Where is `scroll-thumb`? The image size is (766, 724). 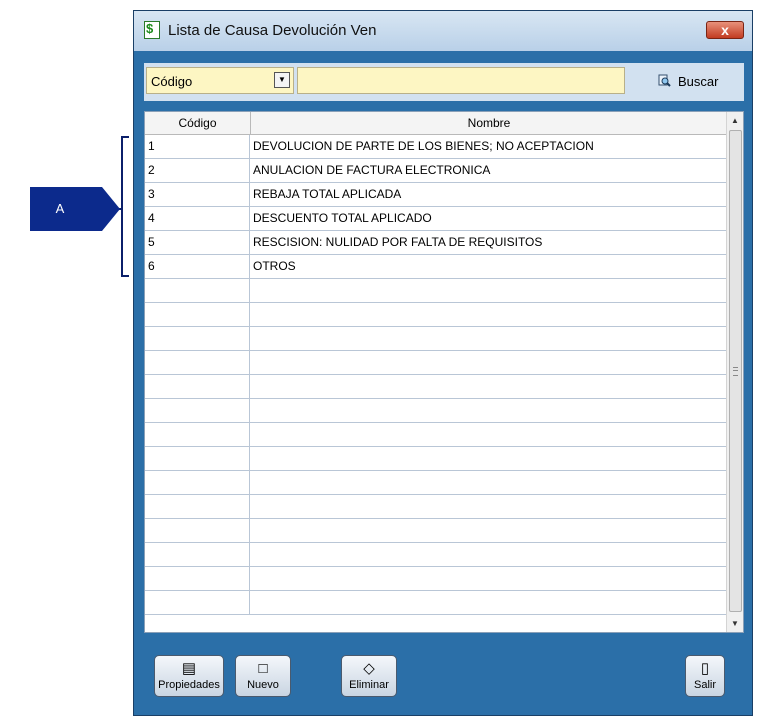
scroll-thumb is located at coordinates (735, 371).